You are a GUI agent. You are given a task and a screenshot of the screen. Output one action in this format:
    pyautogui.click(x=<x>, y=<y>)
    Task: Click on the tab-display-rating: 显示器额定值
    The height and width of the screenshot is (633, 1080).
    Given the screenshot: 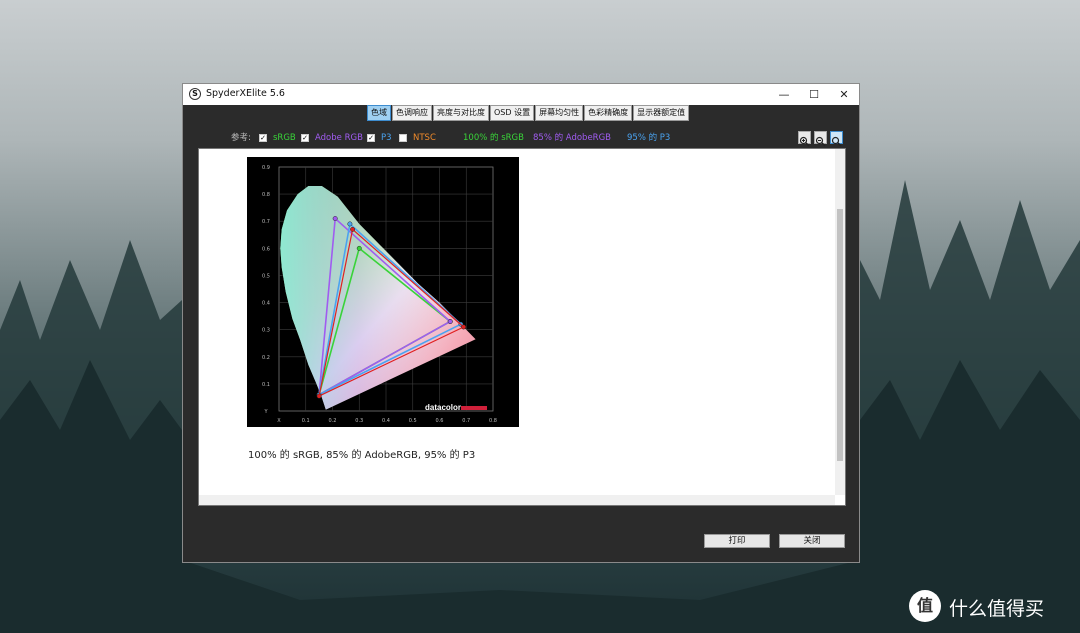 What is the action you would take?
    pyautogui.click(x=661, y=113)
    